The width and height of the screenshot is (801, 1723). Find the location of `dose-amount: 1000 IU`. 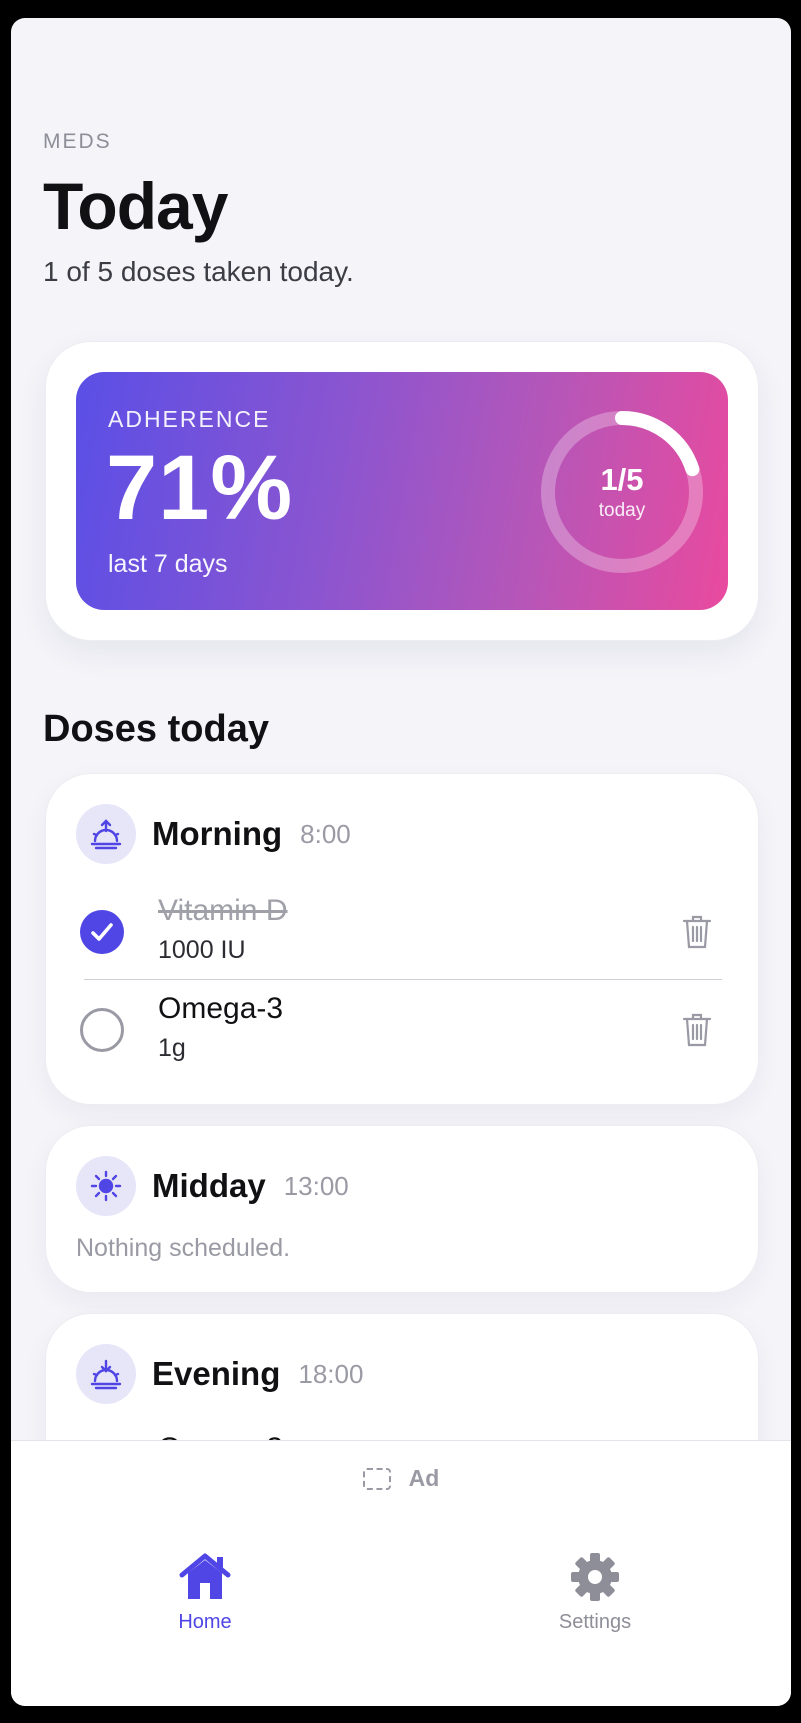

dose-amount: 1000 IU is located at coordinates (202, 950).